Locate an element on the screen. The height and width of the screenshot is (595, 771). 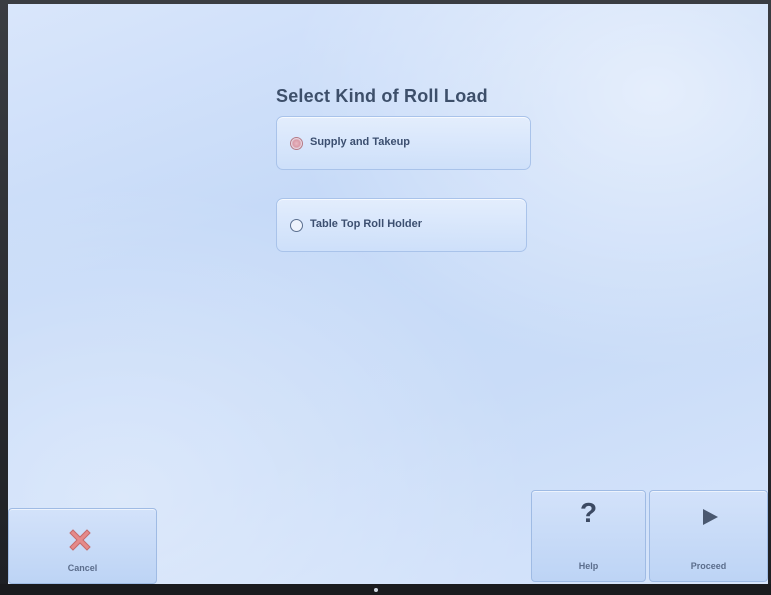
help-button: ? Help is located at coordinates (588, 536).